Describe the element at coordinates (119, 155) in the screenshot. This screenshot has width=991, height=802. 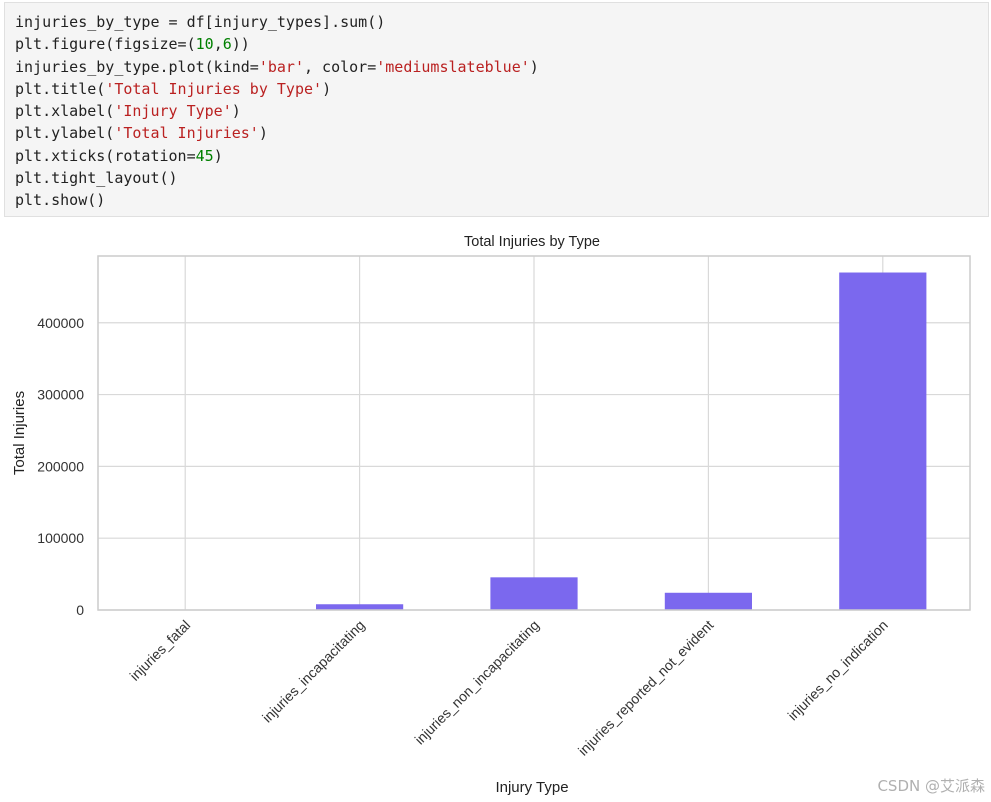
I see `code-line: plt.xticks(rotation=45)` at that location.